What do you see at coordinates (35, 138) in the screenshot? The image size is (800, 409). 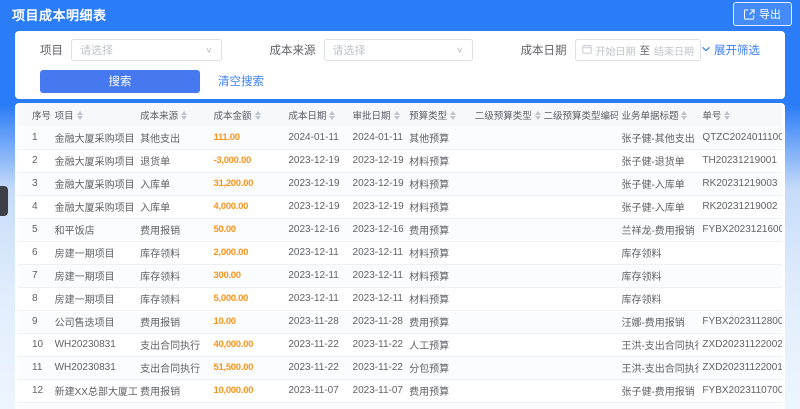 I see `table-cell: 1` at bounding box center [35, 138].